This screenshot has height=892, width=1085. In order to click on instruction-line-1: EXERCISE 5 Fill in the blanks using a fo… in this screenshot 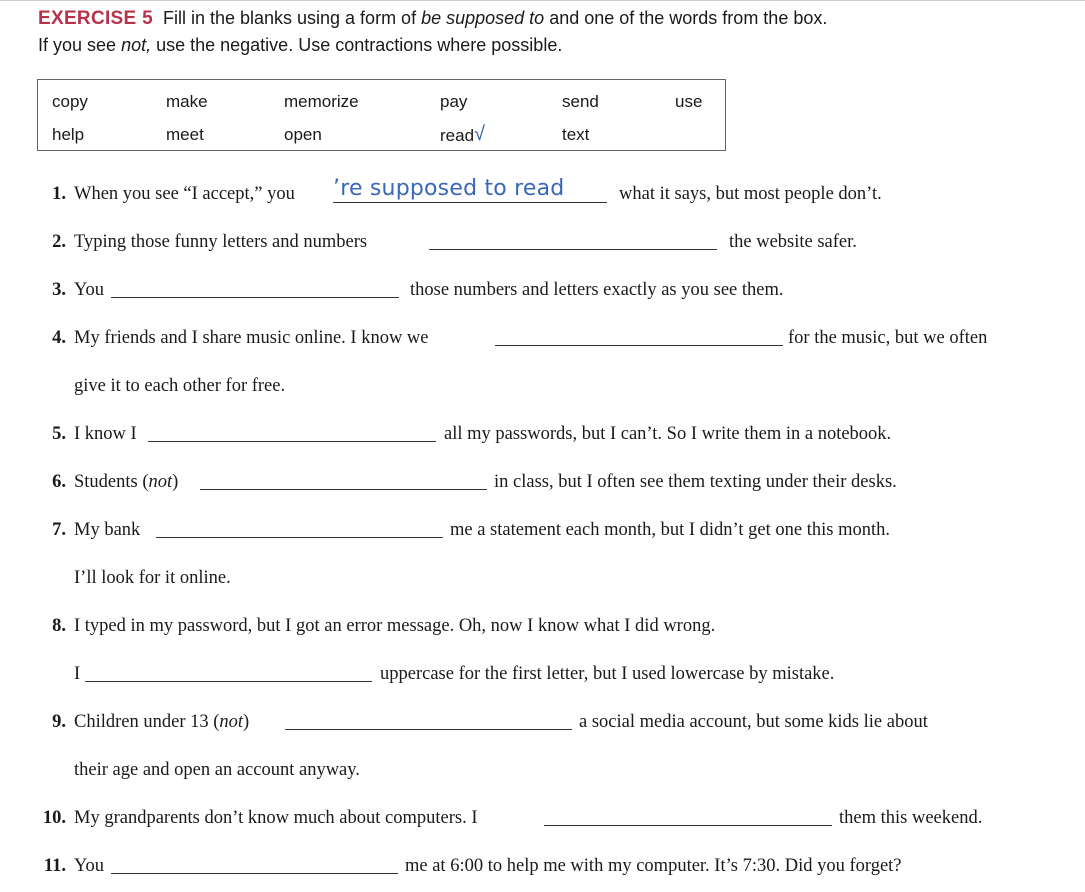, I will do `click(432, 18)`.